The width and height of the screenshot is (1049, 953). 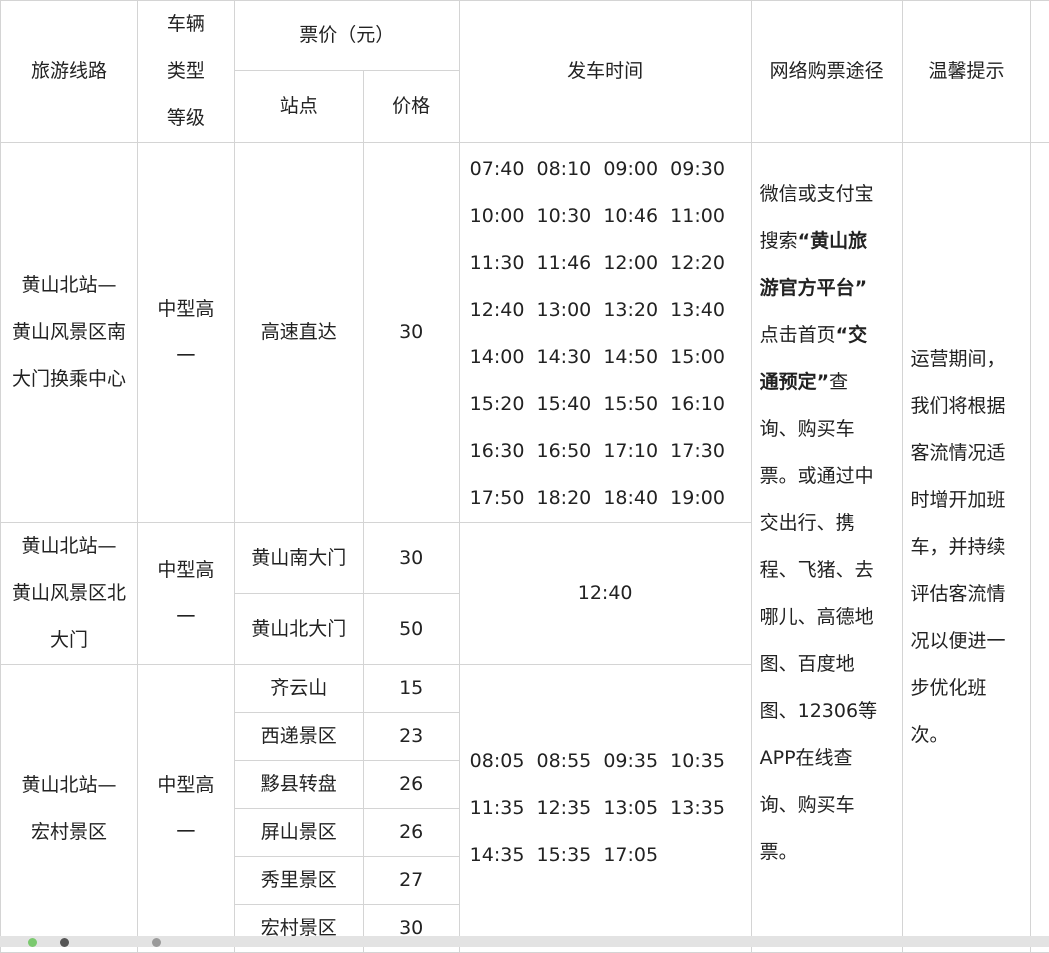 What do you see at coordinates (69, 593) in the screenshot?
I see `route-cell: 黄山北站— 黄山风景区北 大门` at bounding box center [69, 593].